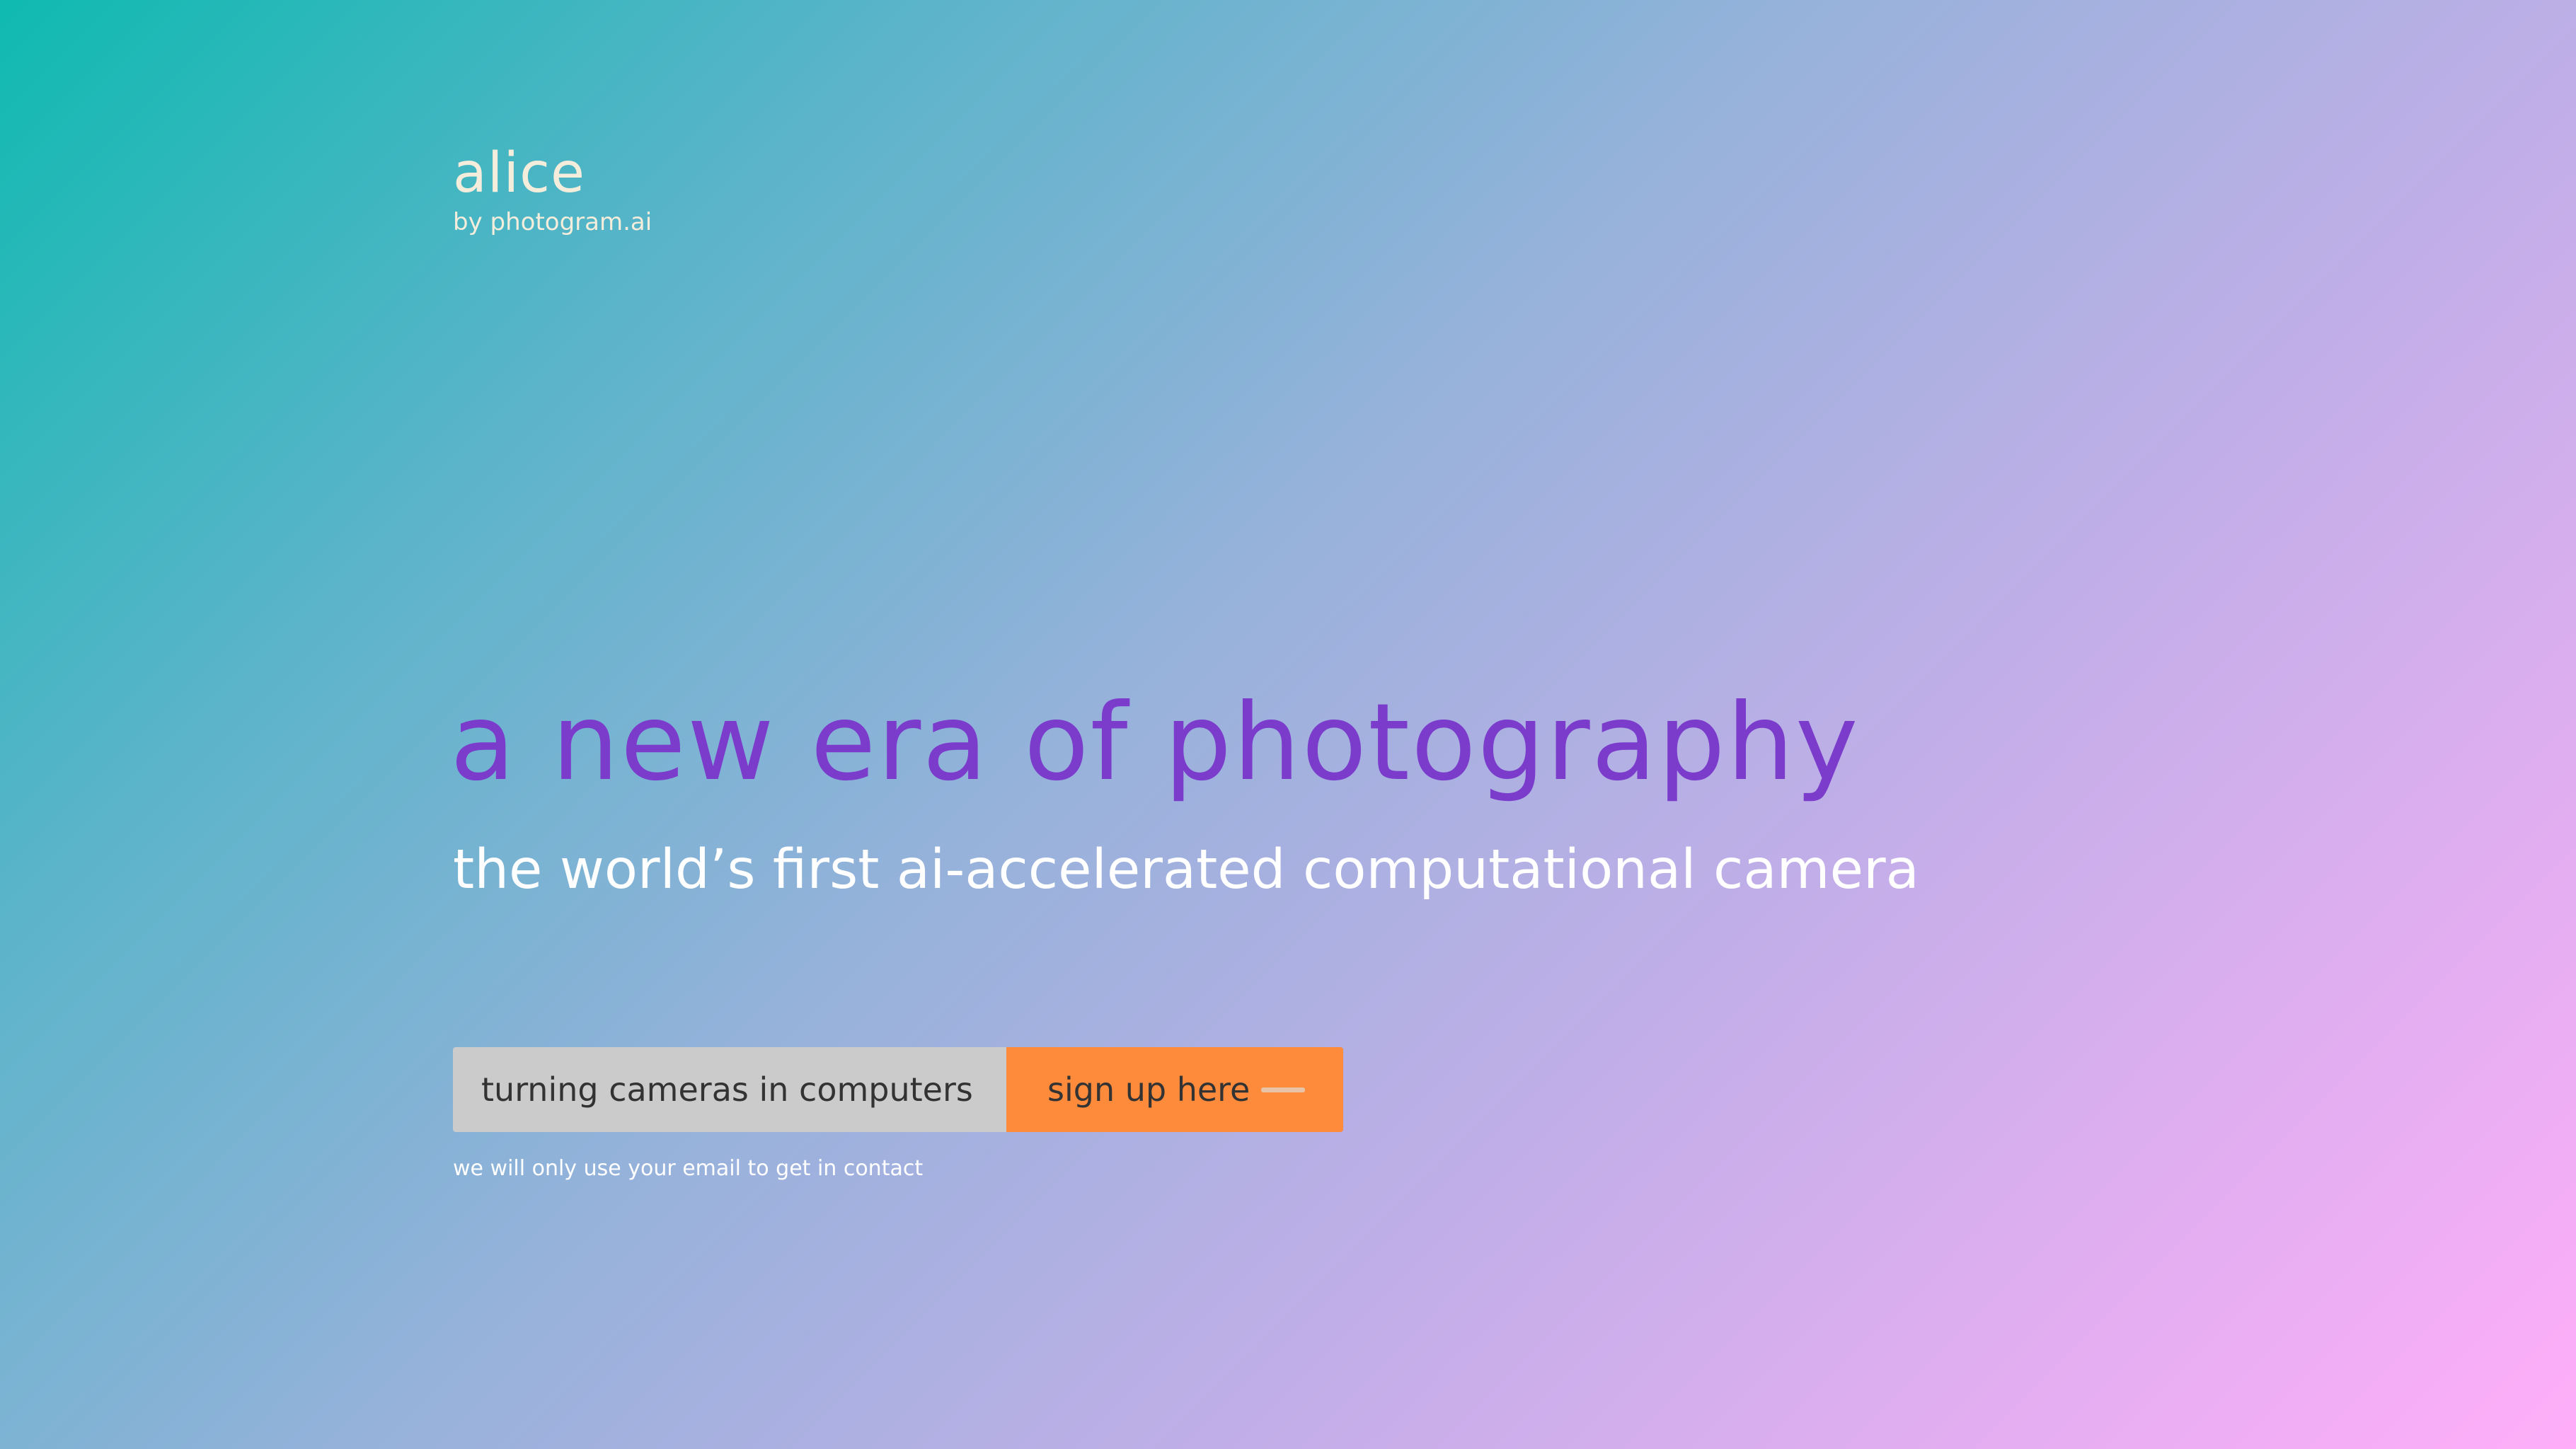 This screenshot has height=1449, width=2576. I want to click on email-input, so click(730, 1089).